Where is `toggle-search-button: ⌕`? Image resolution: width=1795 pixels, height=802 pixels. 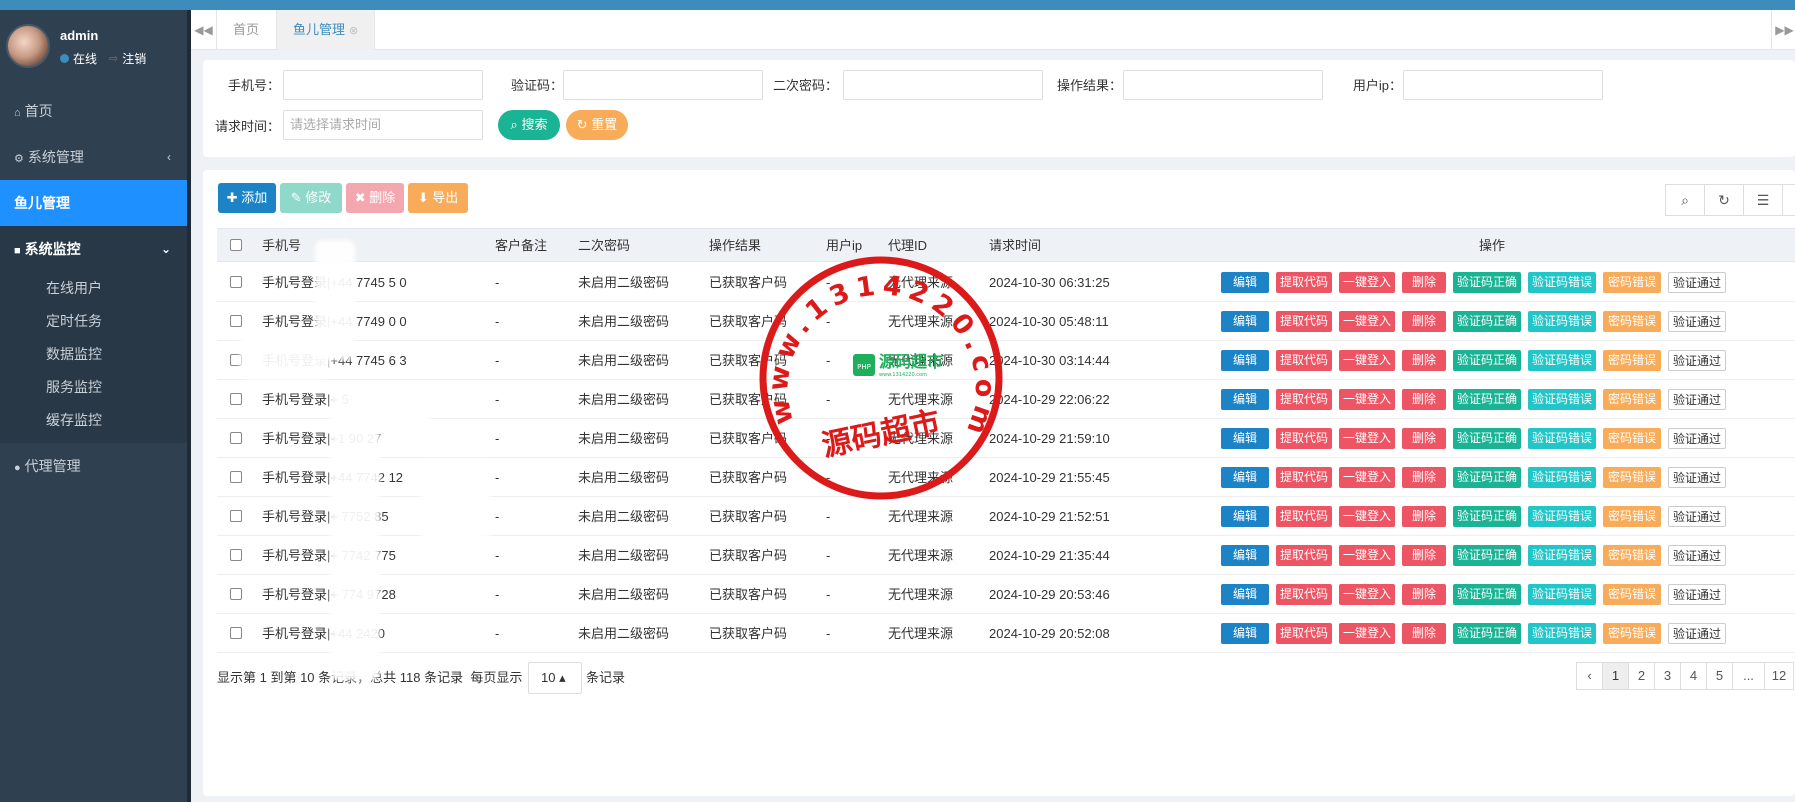 toggle-search-button: ⌕ is located at coordinates (1685, 200).